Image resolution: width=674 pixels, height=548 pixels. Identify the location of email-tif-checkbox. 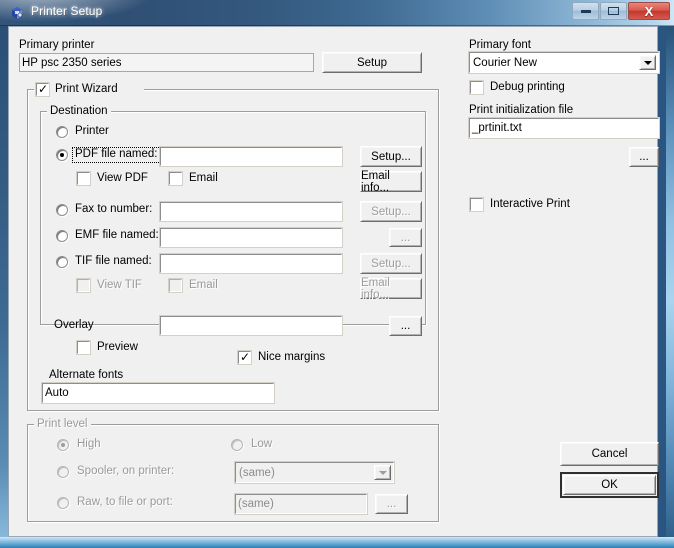
(175, 285).